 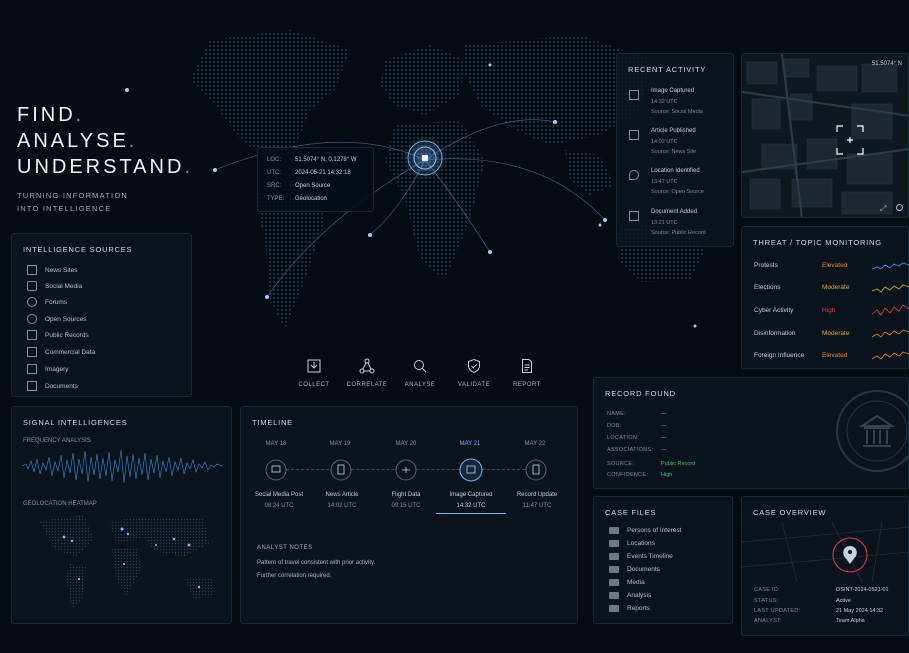 I want to click on network-icon, so click(x=367, y=366).